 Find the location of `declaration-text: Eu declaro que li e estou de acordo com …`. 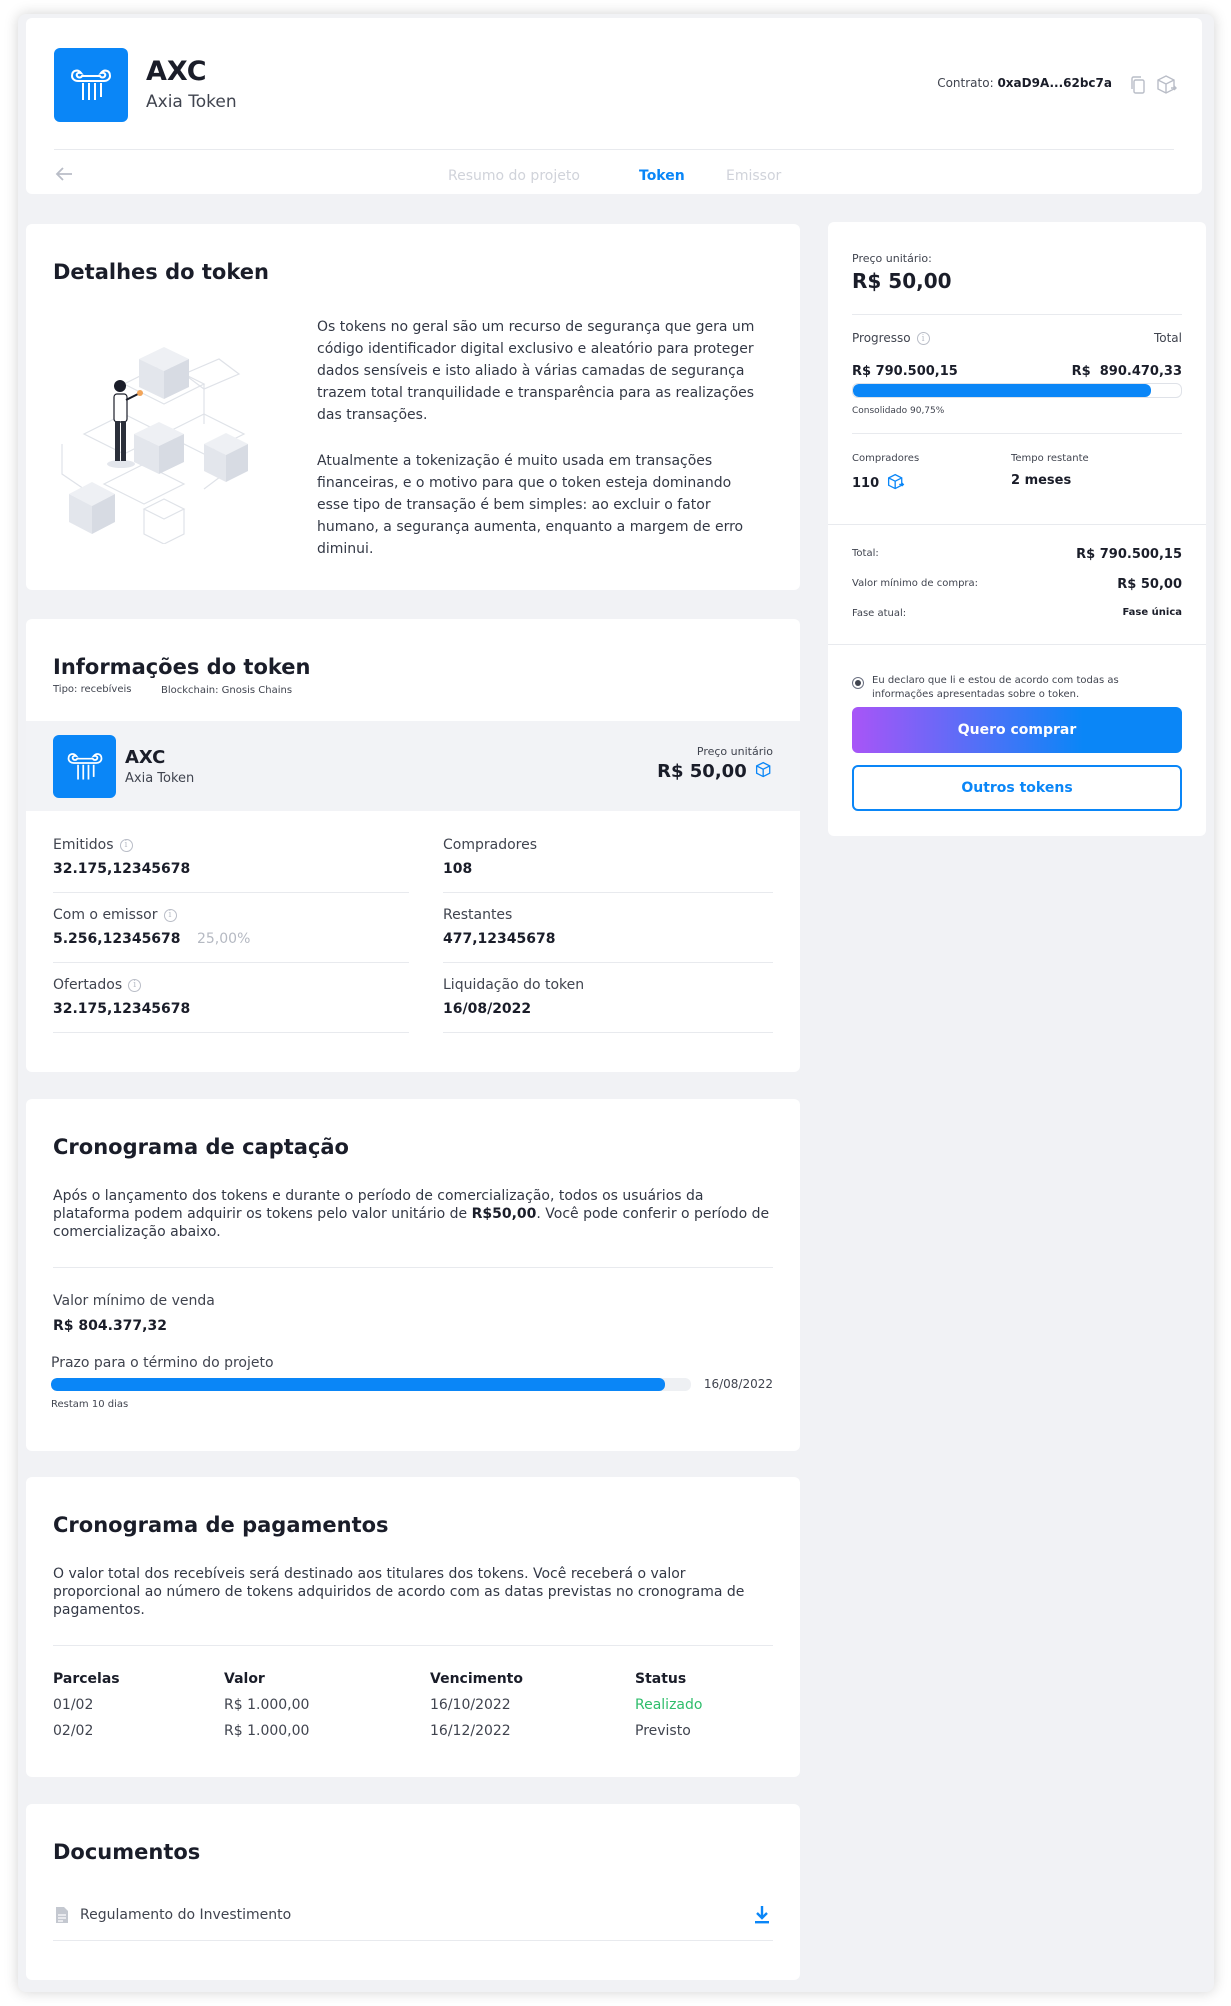

declaration-text: Eu declaro que li e estou de acordo com … is located at coordinates (995, 687).